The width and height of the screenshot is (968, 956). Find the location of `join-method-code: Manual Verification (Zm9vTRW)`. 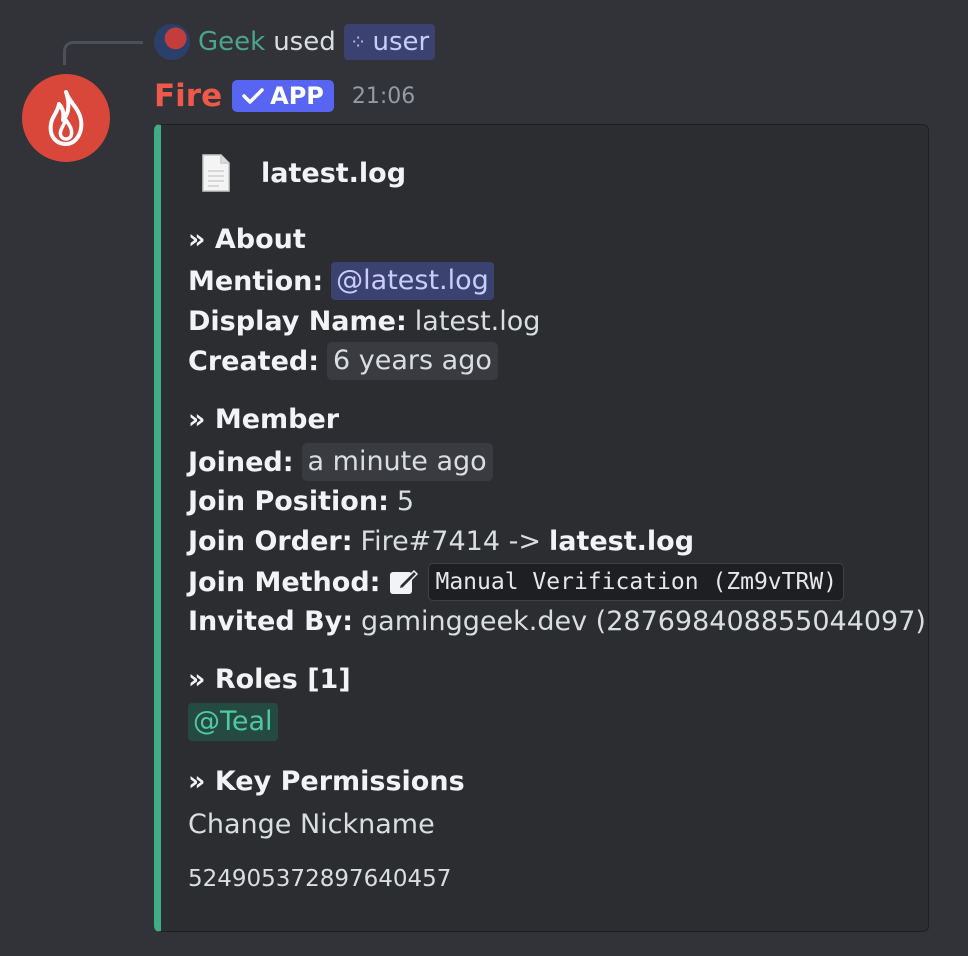

join-method-code: Manual Verification (Zm9vTRW) is located at coordinates (636, 582).